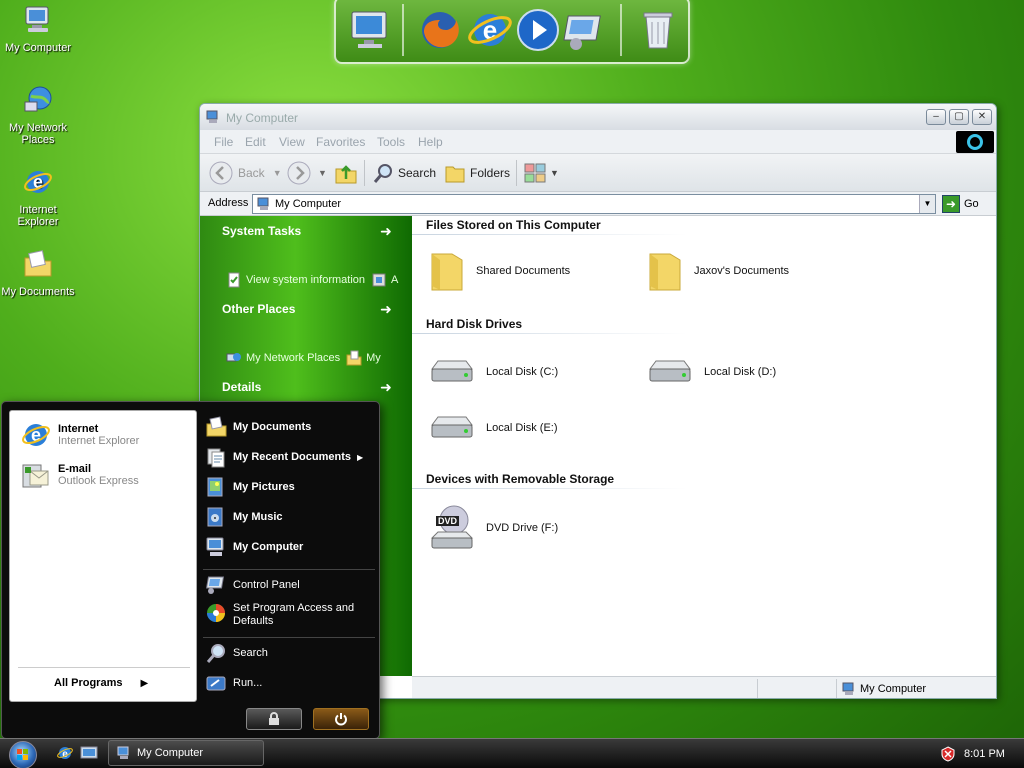 The height and width of the screenshot is (768, 1024). Describe the element at coordinates (289, 637) in the screenshot. I see `start-menu-divider` at that location.